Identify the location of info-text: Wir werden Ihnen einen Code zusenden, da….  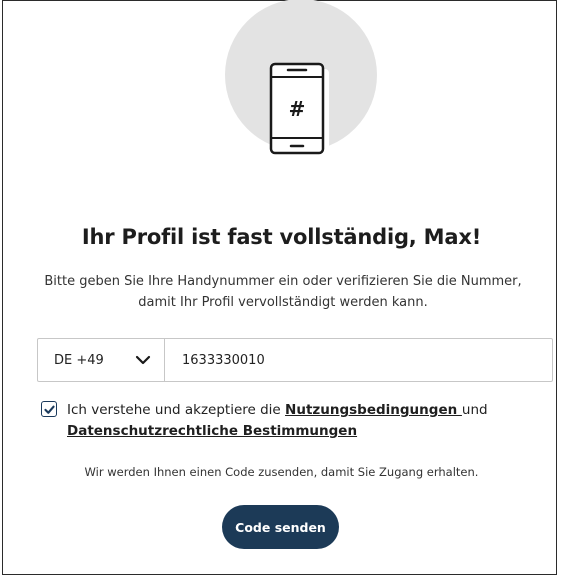
(281, 472).